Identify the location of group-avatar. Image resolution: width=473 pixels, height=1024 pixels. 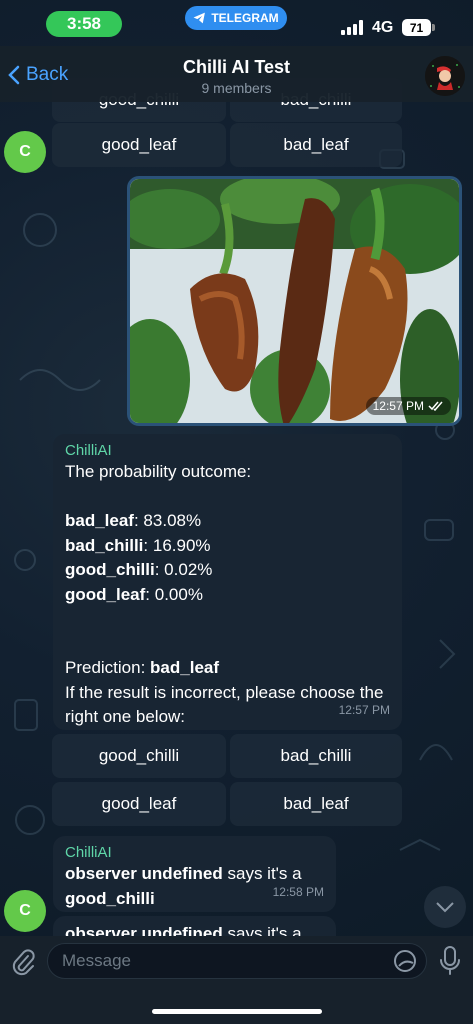
(445, 76).